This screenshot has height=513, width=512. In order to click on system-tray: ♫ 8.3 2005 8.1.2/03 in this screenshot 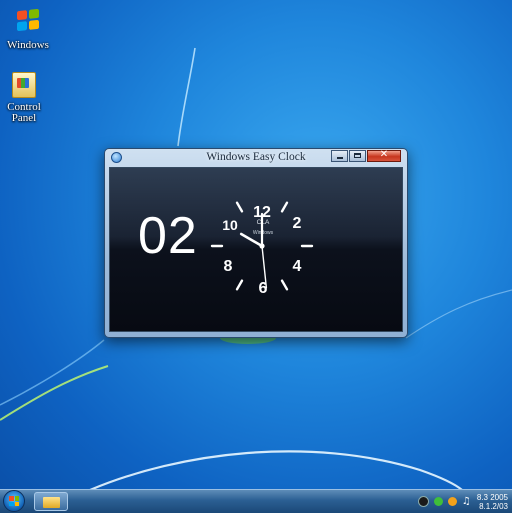, I will do `click(460, 501)`.